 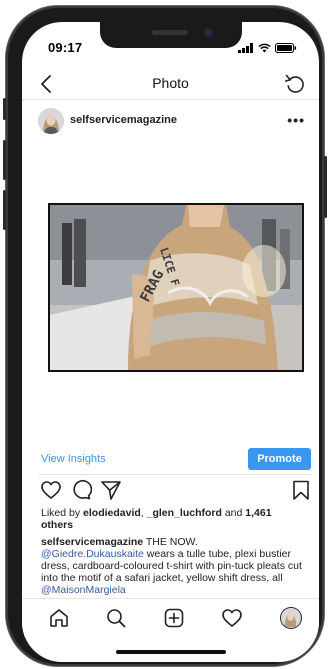 I want to click on profile-avatar-icon, so click(x=291, y=618).